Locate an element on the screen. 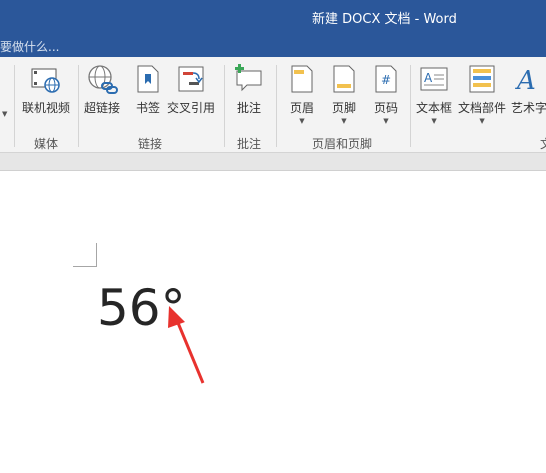 This screenshot has height=473, width=546. hyperlink-label: 超链接 is located at coordinates (102, 108).